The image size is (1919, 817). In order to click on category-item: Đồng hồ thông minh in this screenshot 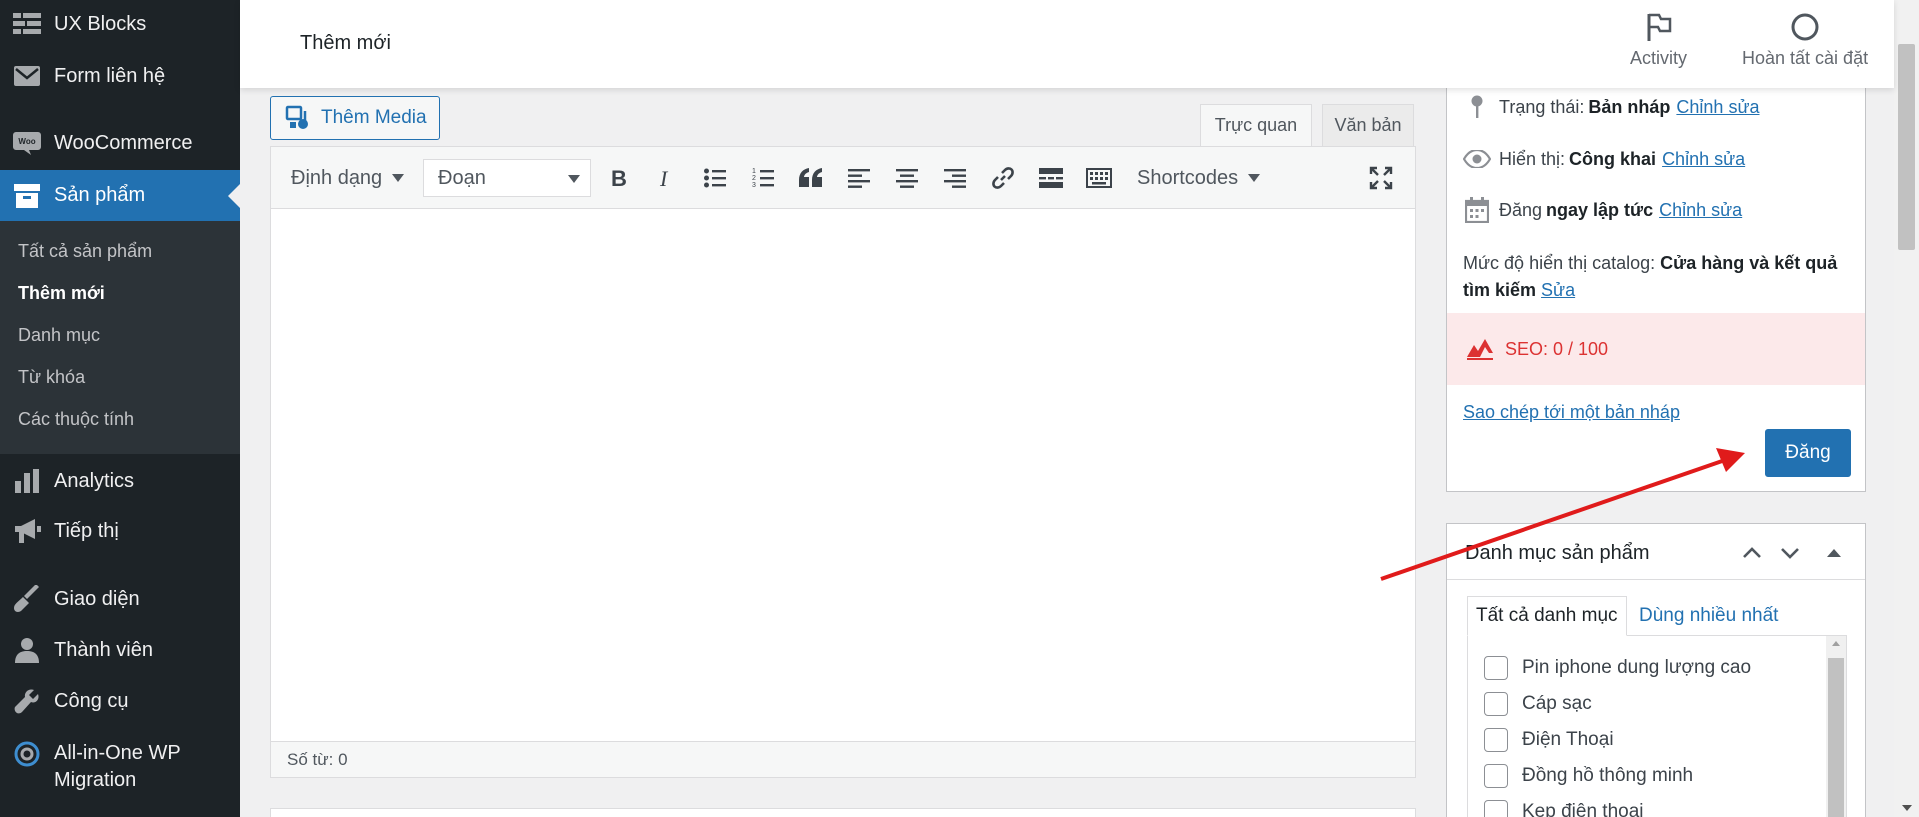, I will do `click(1588, 776)`.